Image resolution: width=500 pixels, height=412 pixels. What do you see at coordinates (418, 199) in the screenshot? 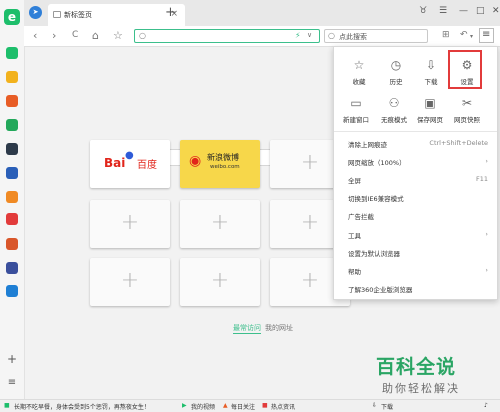
I see `menu-item-ie6-mode: 切换到IE6兼容模式` at bounding box center [418, 199].